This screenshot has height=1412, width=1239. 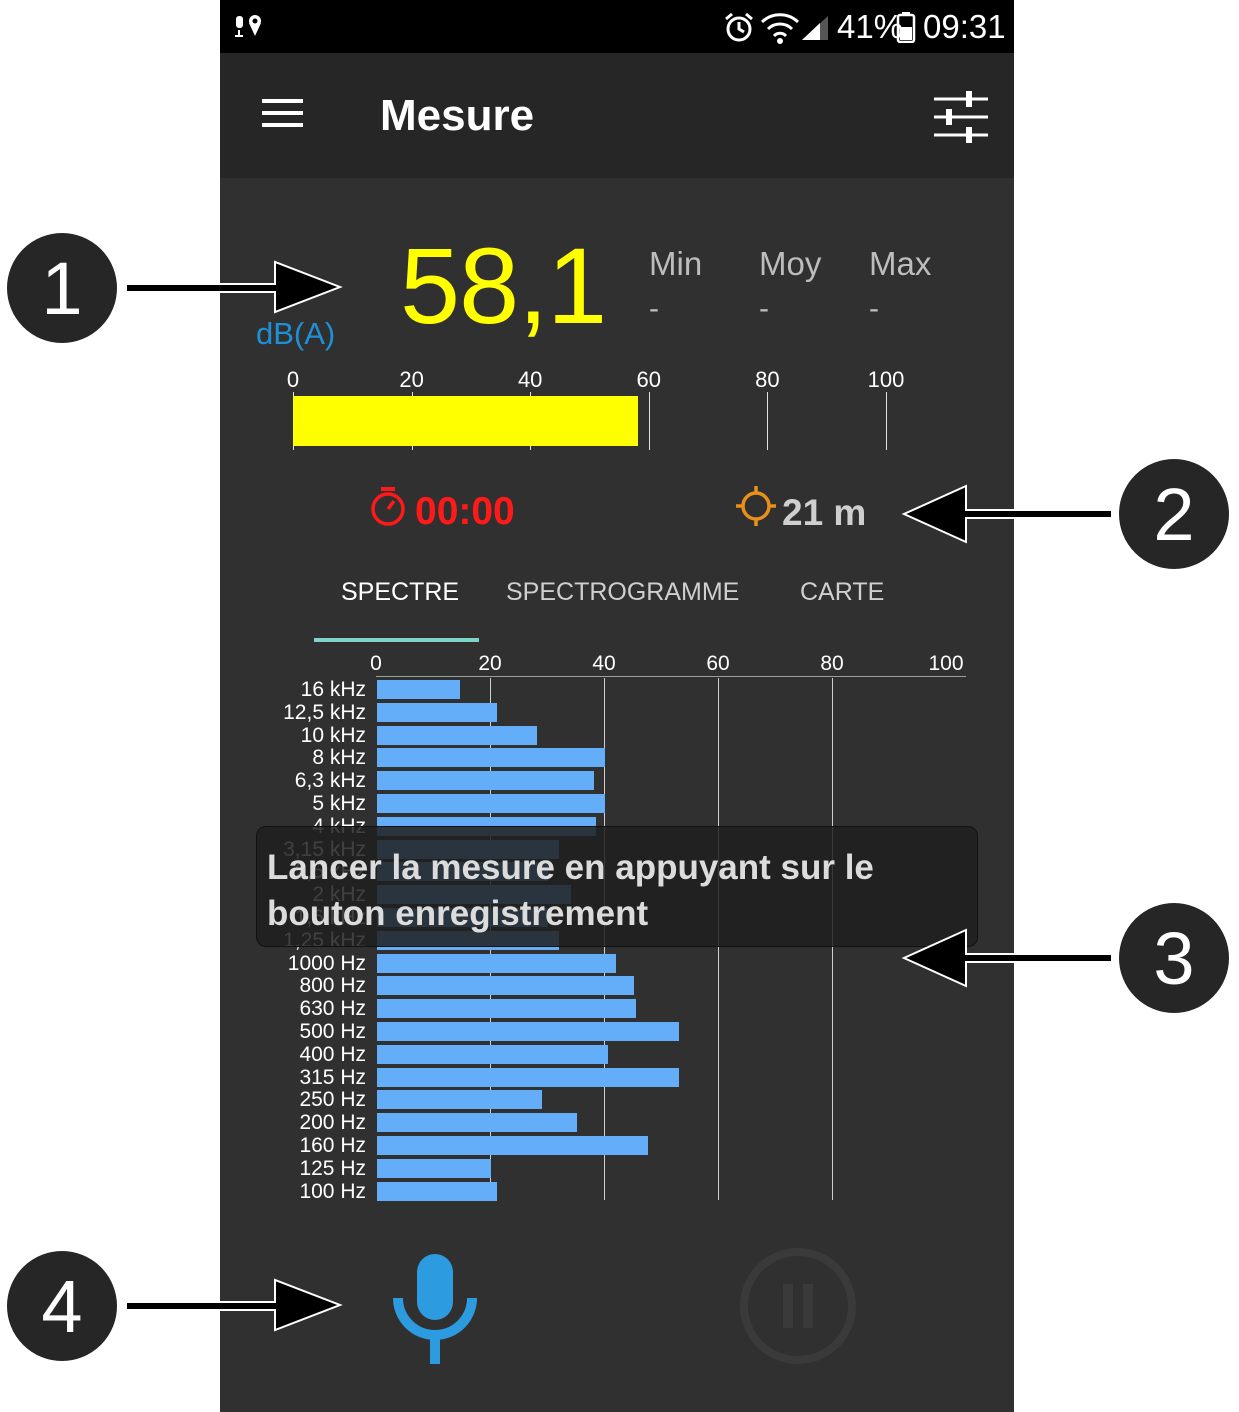 I want to click on spectrum-band-label: 5 kHz, so click(x=339, y=803).